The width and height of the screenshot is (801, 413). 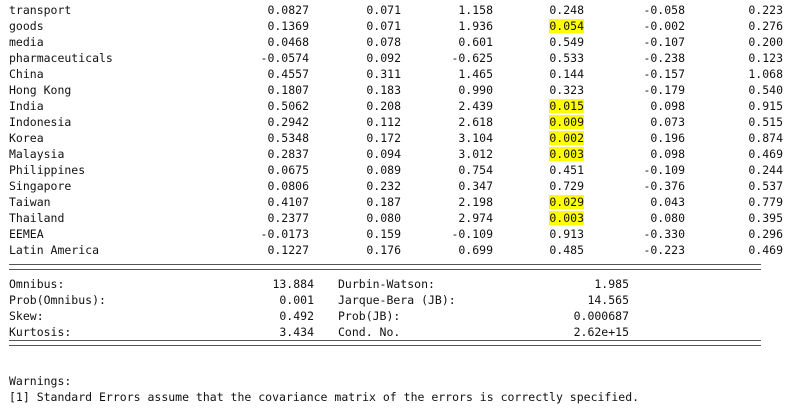 What do you see at coordinates (475, 106) in the screenshot?
I see `z-value: 2.439` at bounding box center [475, 106].